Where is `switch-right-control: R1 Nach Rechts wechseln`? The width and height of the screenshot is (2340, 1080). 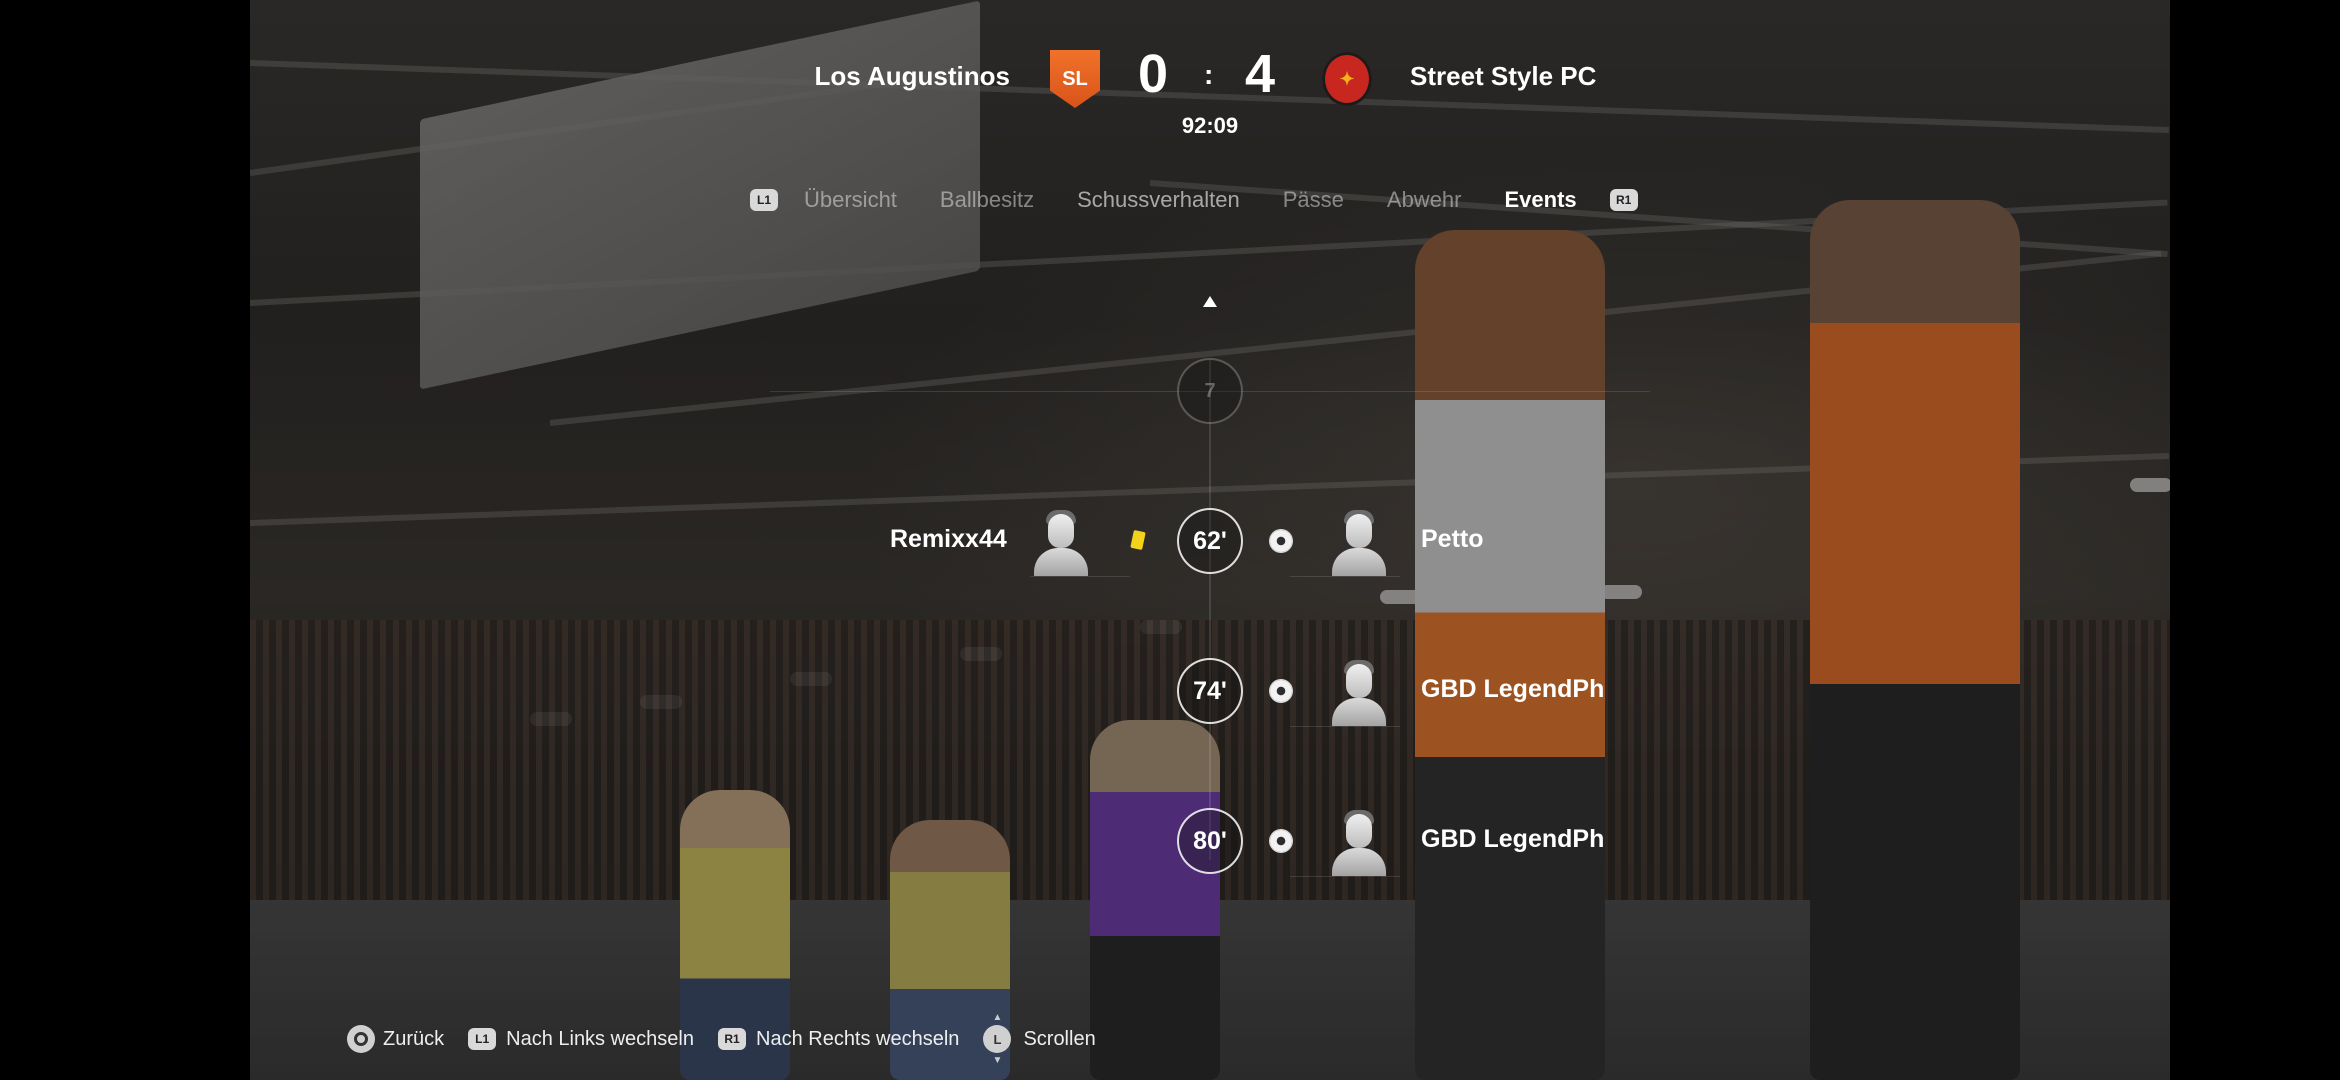 switch-right-control: R1 Nach Rechts wechseln is located at coordinates (838, 1039).